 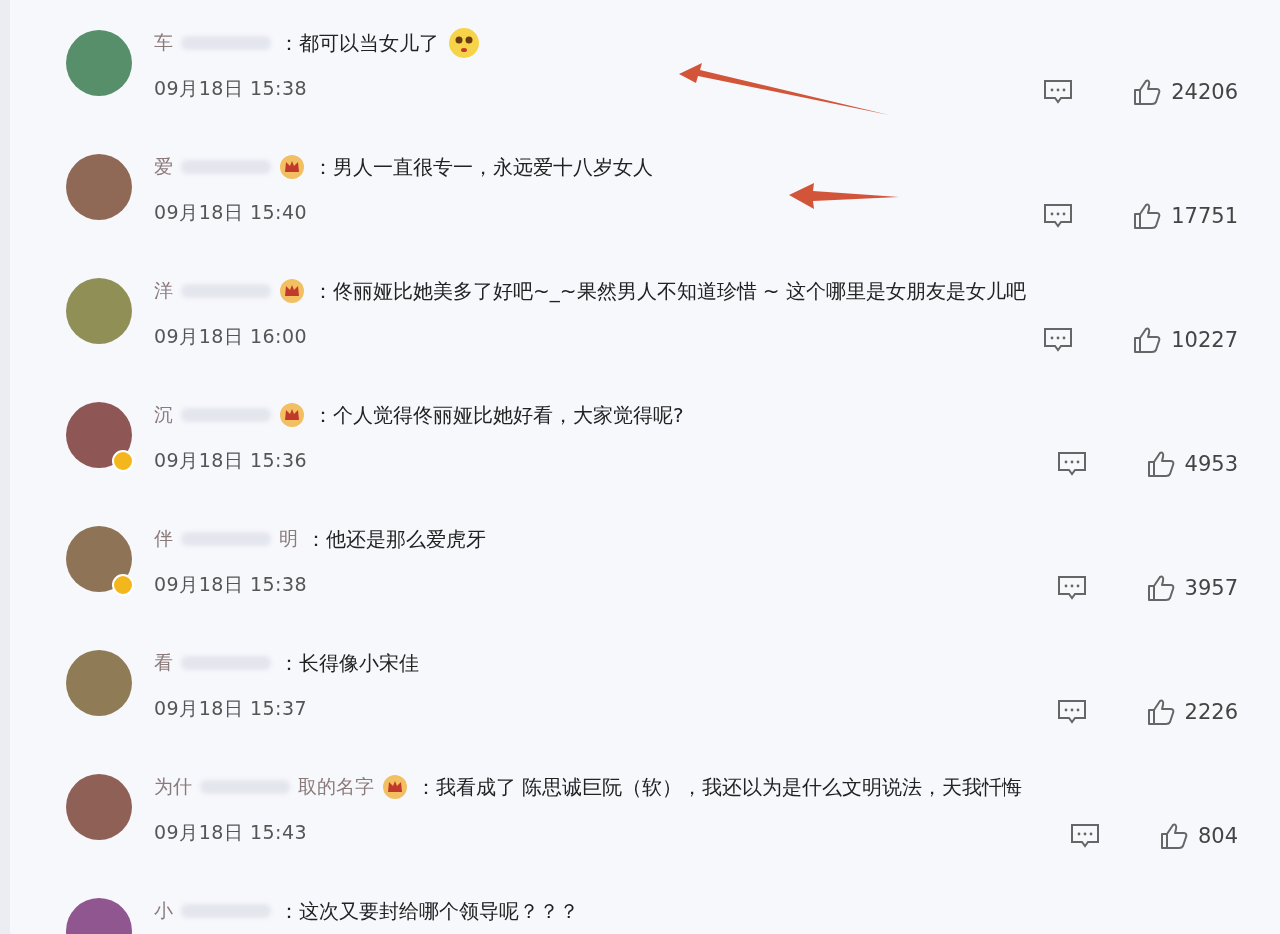 What do you see at coordinates (669, 291) in the screenshot?
I see `comment-text: ：佟丽娅比她美多了好吧~_~果然男人不知道珍惜 ~ 这个哪里是女朋友是女儿吧` at bounding box center [669, 291].